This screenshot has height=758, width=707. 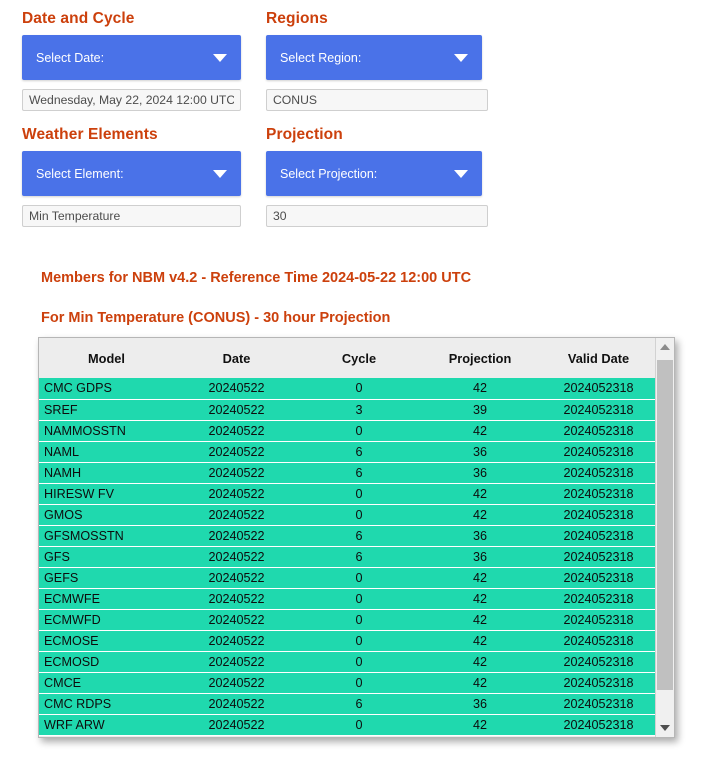 I want to click on table-row: NAML 20240522 6 36 2024052318, so click(x=347, y=452).